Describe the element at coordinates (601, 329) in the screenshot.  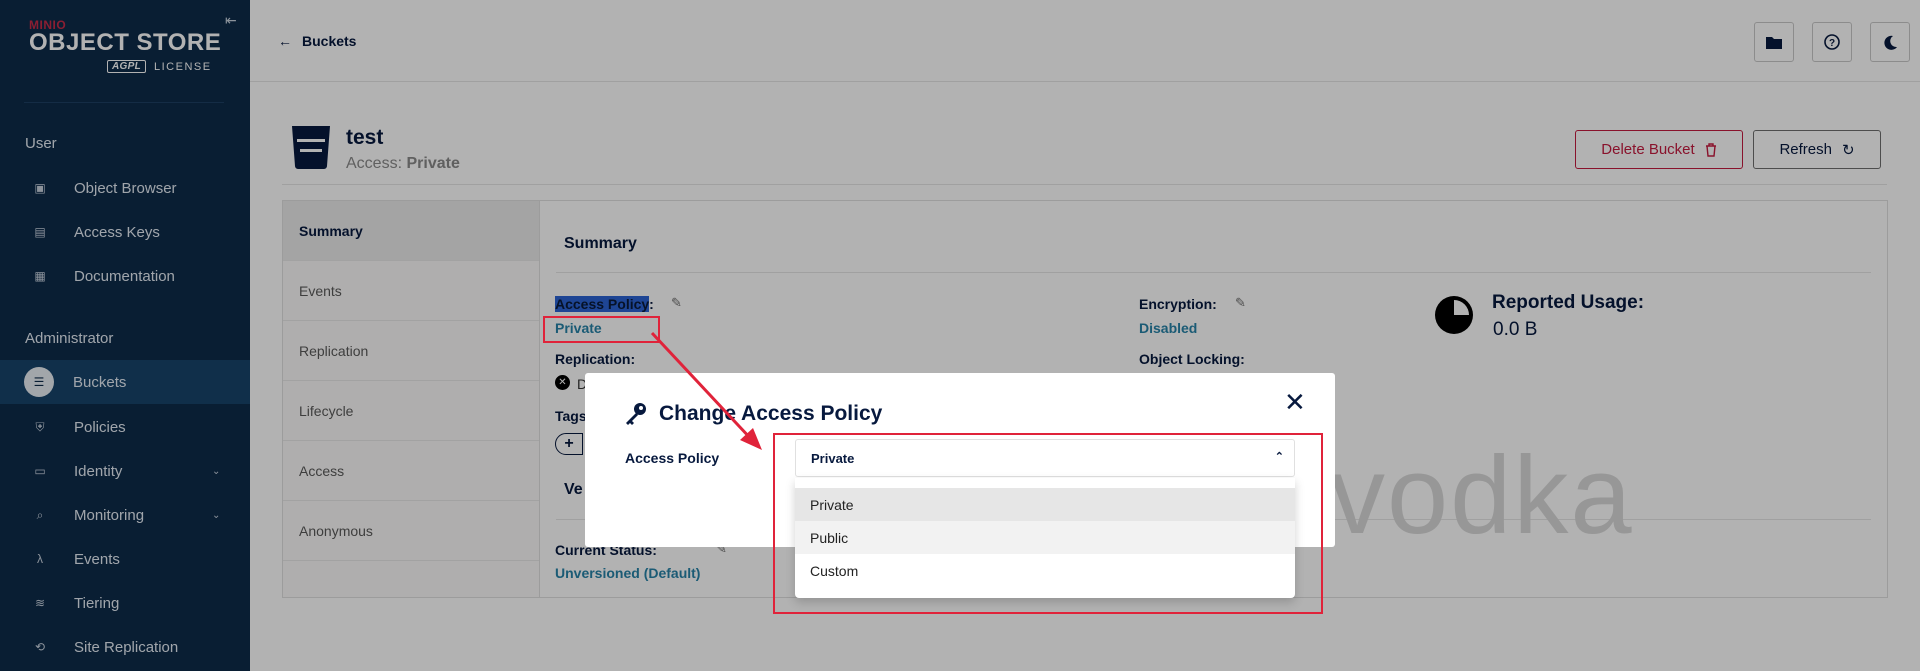
I see `annotation-highlight-private` at that location.